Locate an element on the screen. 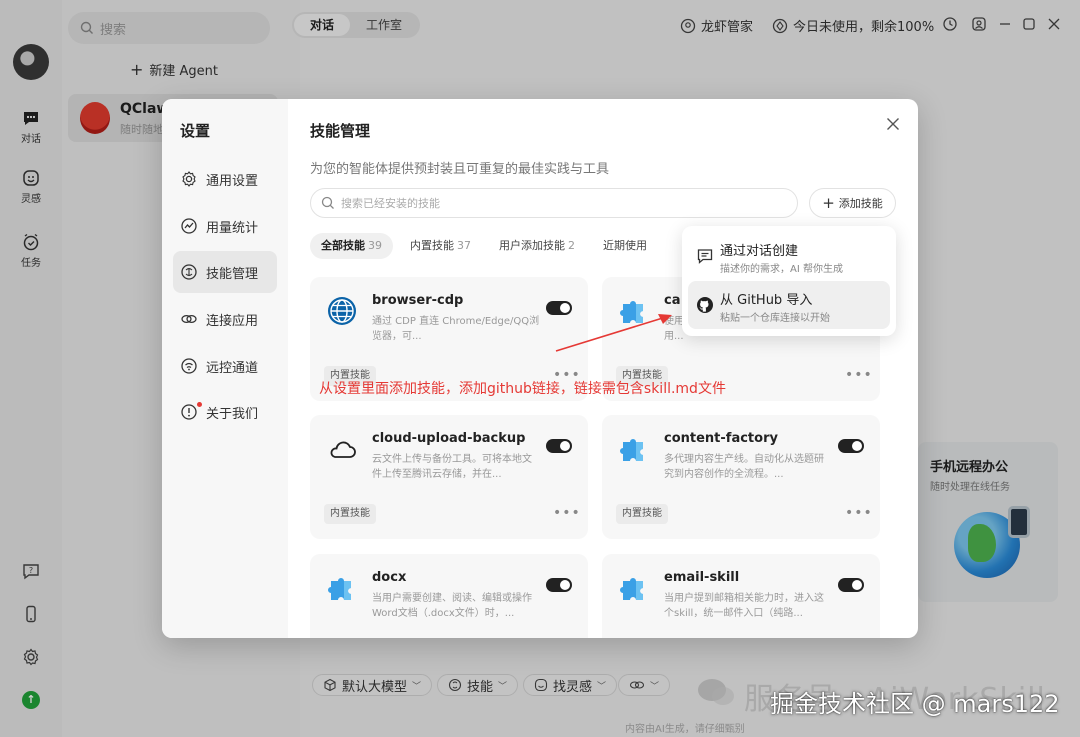 The image size is (1080, 737). menu-item-import-github: 从 GitHub 导入 粘贴一个仓库连接以开始 is located at coordinates (789, 305).